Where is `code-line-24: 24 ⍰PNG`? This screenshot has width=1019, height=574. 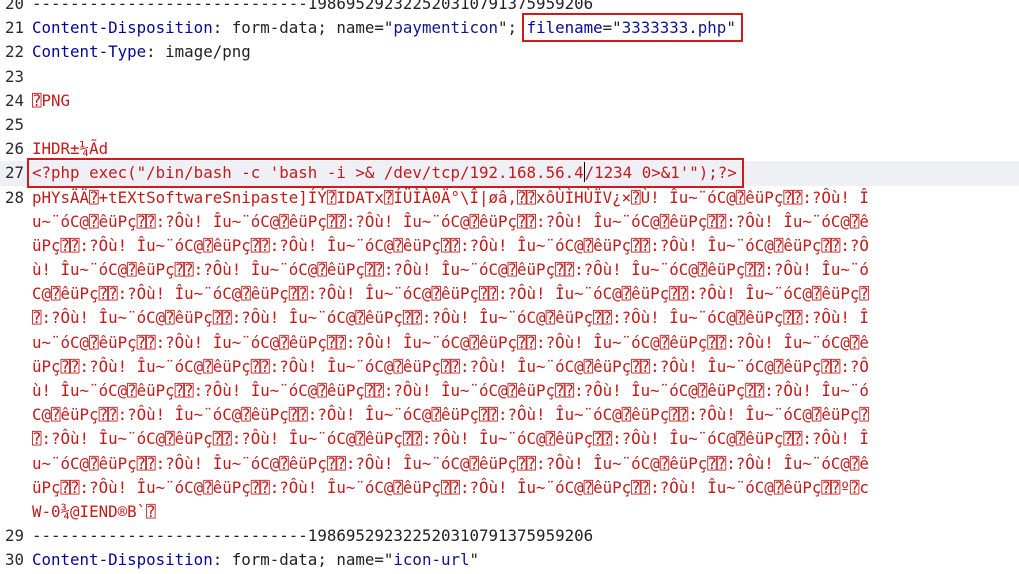 code-line-24: 24 ⍰PNG is located at coordinates (509, 101).